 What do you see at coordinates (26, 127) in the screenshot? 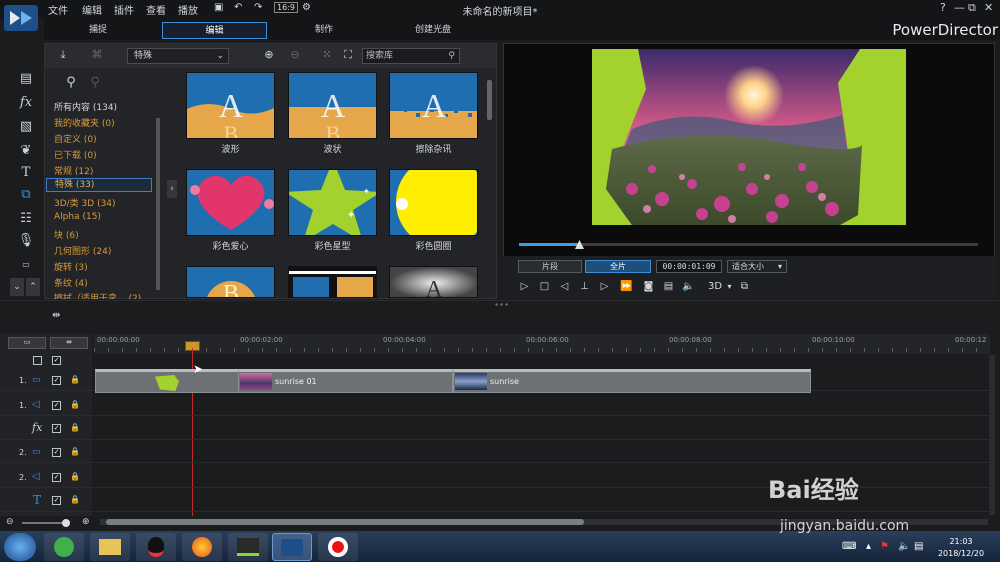
I see `pip-room-icon: ▧` at bounding box center [26, 127].